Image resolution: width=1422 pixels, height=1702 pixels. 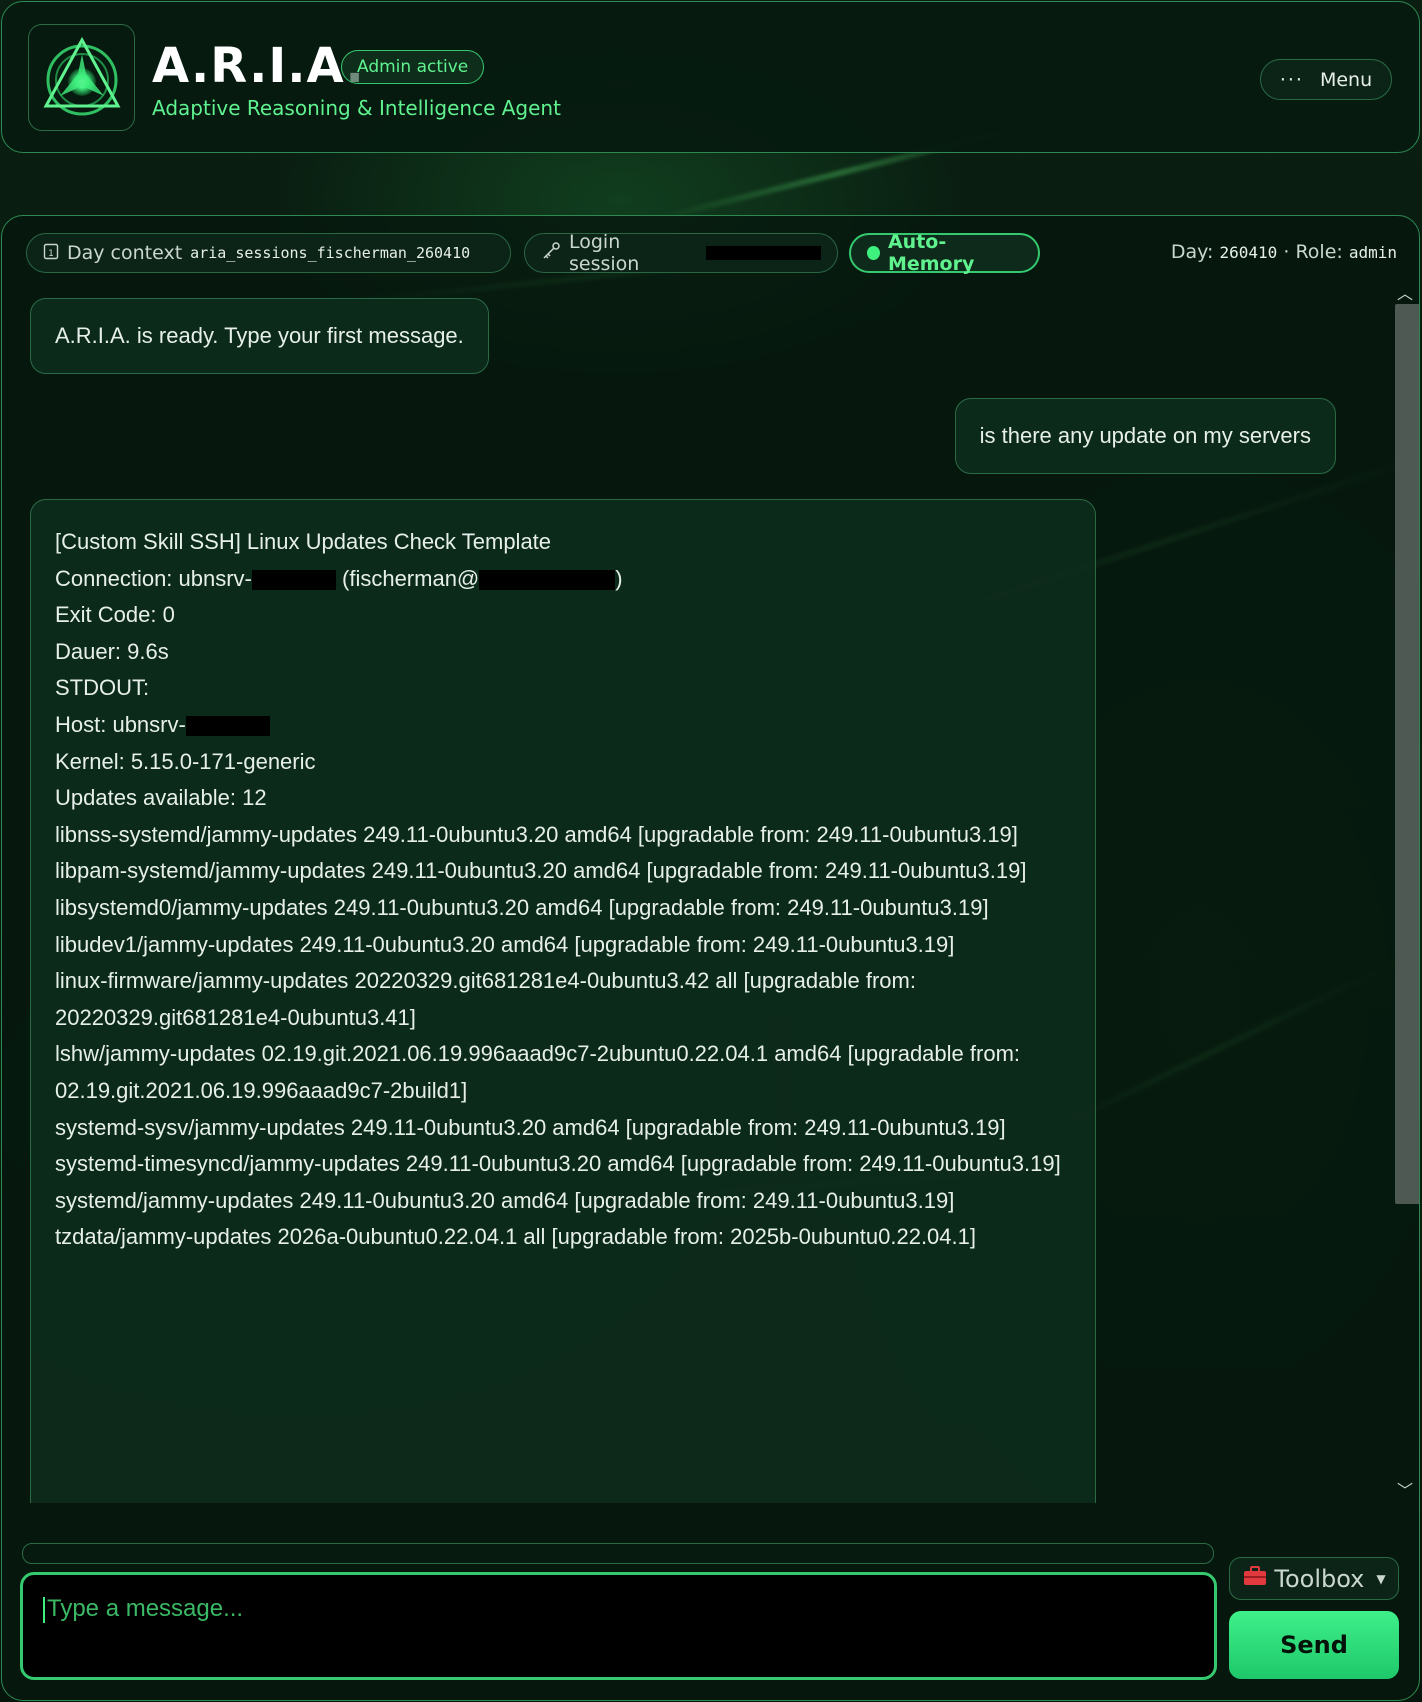 What do you see at coordinates (1346, 79) in the screenshot?
I see `menu-label: Menu` at bounding box center [1346, 79].